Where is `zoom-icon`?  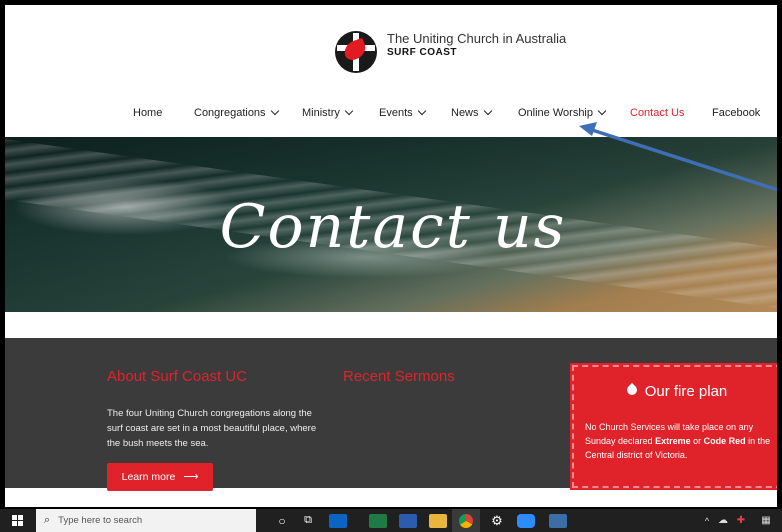 zoom-icon is located at coordinates (526, 520).